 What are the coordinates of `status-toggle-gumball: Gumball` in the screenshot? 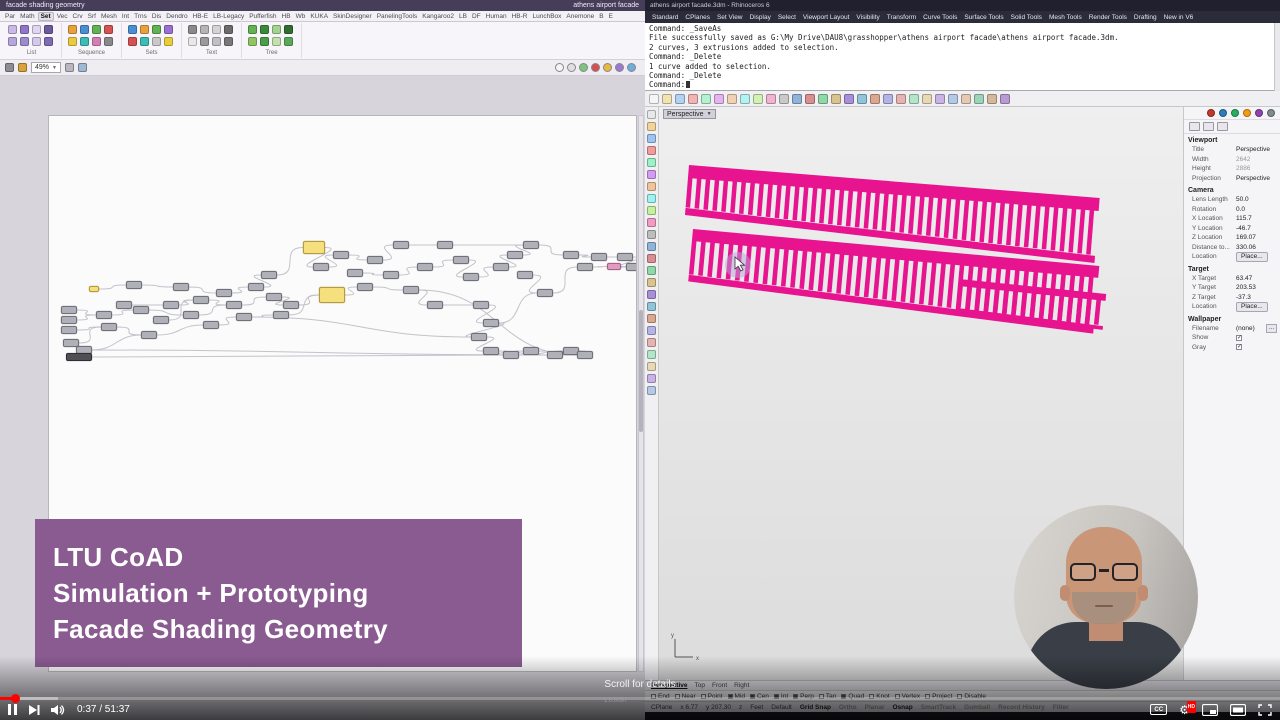 It's located at (977, 707).